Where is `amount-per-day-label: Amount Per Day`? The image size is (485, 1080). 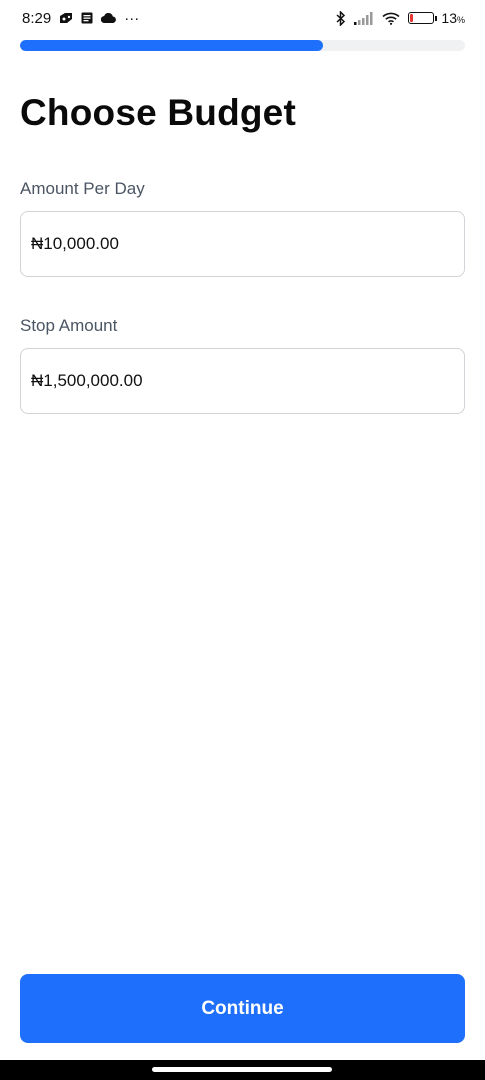 amount-per-day-label: Amount Per Day is located at coordinates (82, 188).